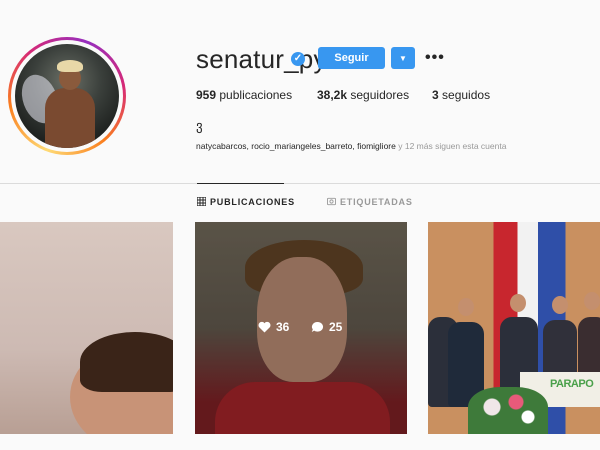 This screenshot has height=450, width=600. I want to click on tab-posts: PUBLICACIONES, so click(246, 202).